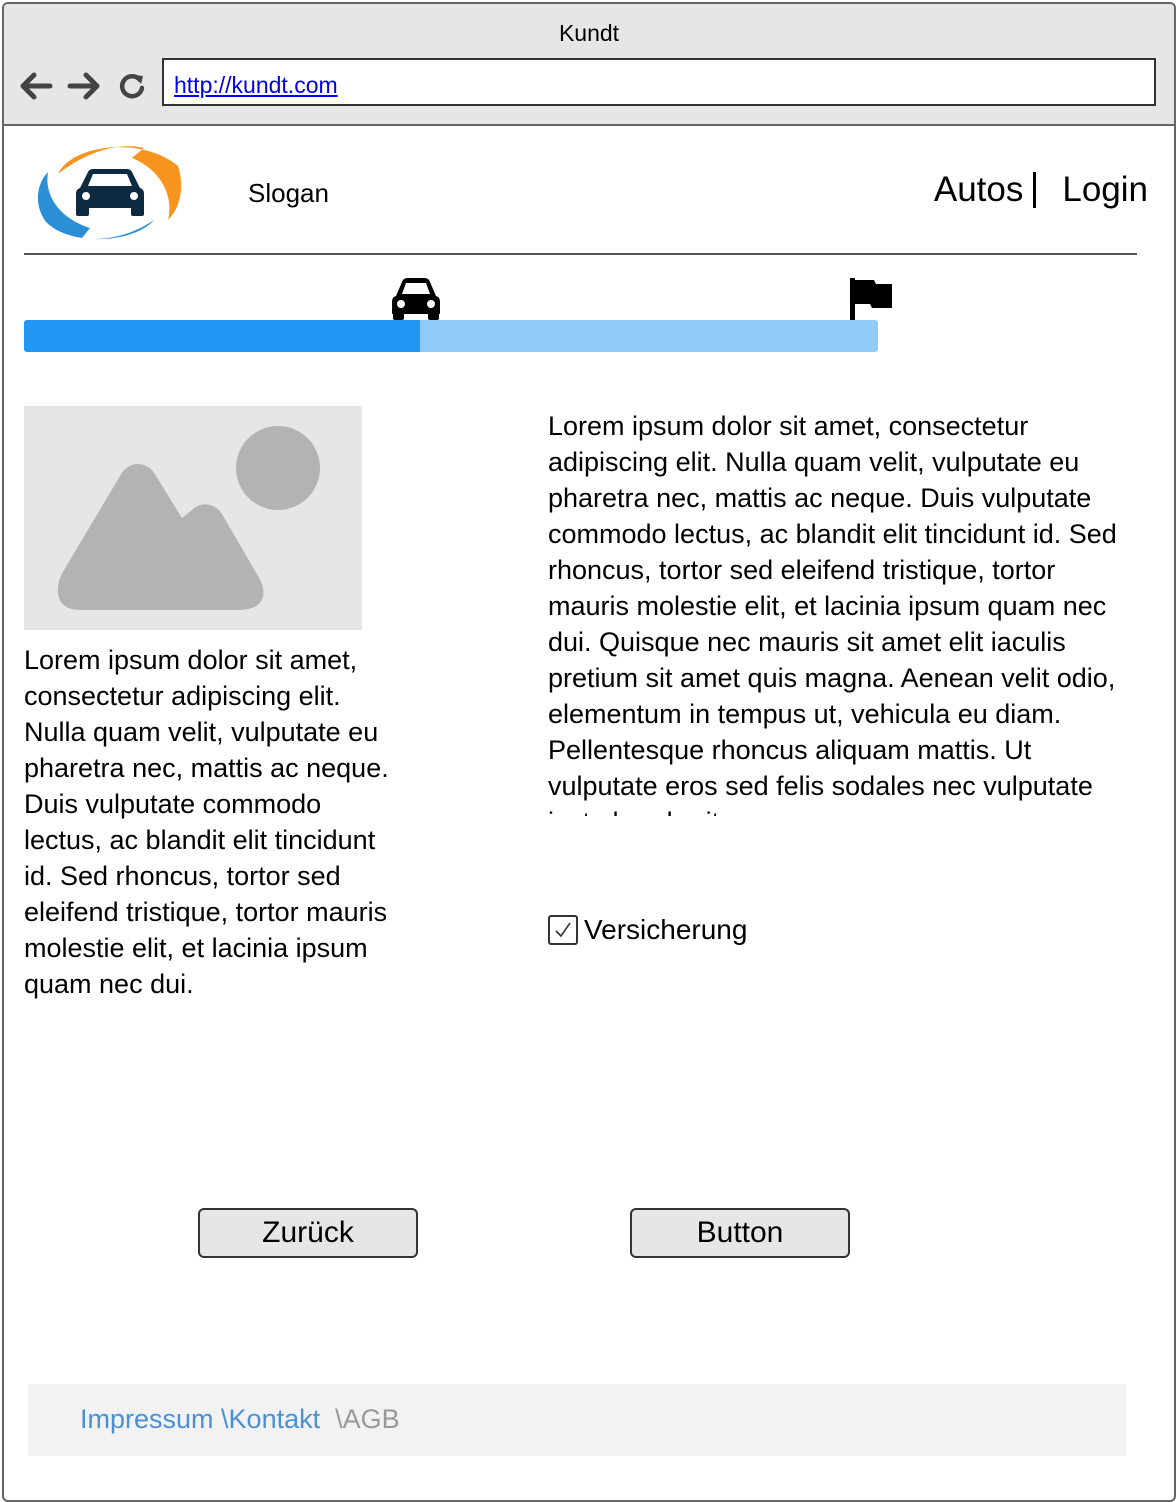  I want to click on car-icon, so click(416, 299).